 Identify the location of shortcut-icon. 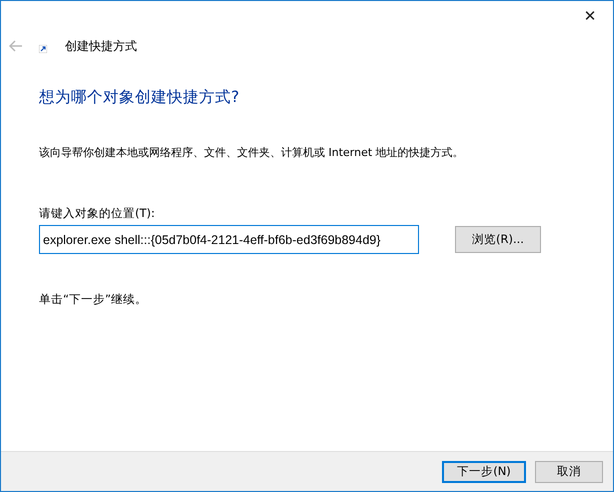
(43, 49).